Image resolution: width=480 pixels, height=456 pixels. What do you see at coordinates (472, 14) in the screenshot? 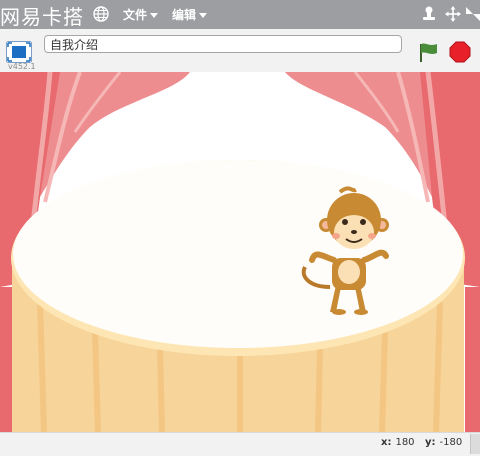
I see `shrink-icon` at bounding box center [472, 14].